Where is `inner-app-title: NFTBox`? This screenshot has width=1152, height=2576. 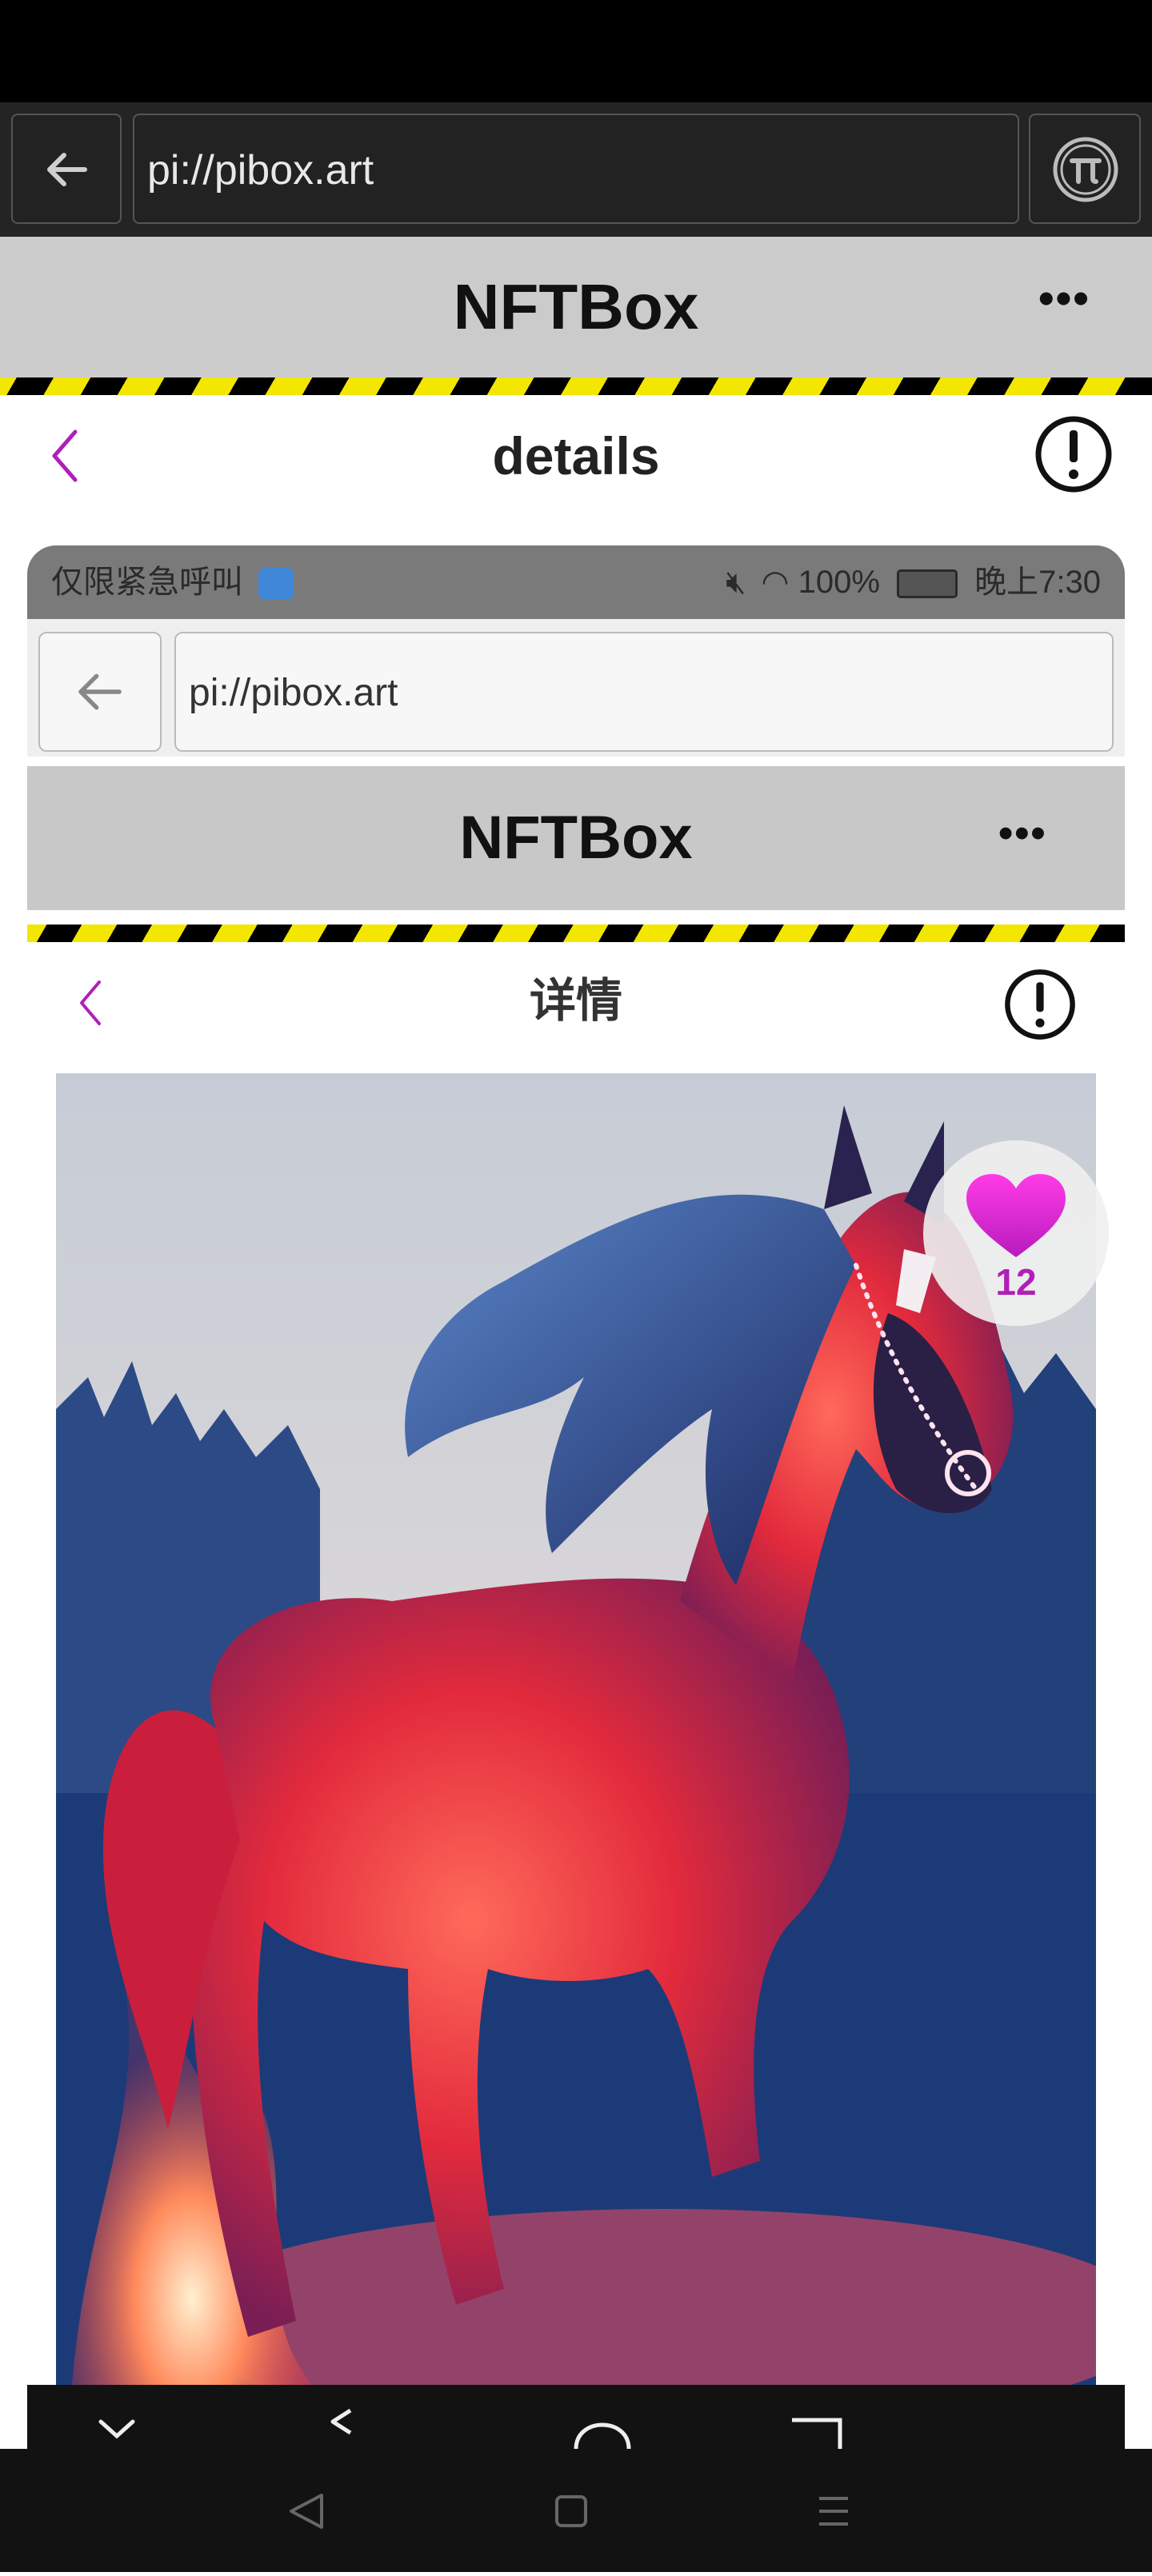
inner-app-title: NFTBox is located at coordinates (576, 838).